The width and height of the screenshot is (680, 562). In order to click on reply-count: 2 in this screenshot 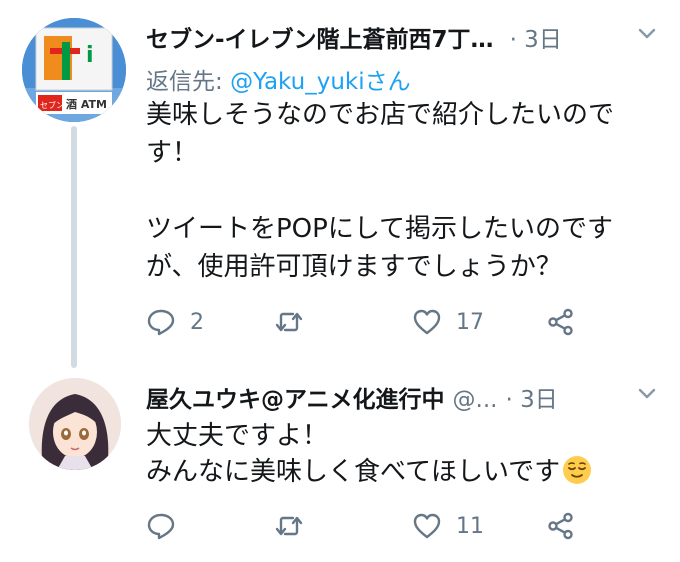, I will do `click(197, 322)`.